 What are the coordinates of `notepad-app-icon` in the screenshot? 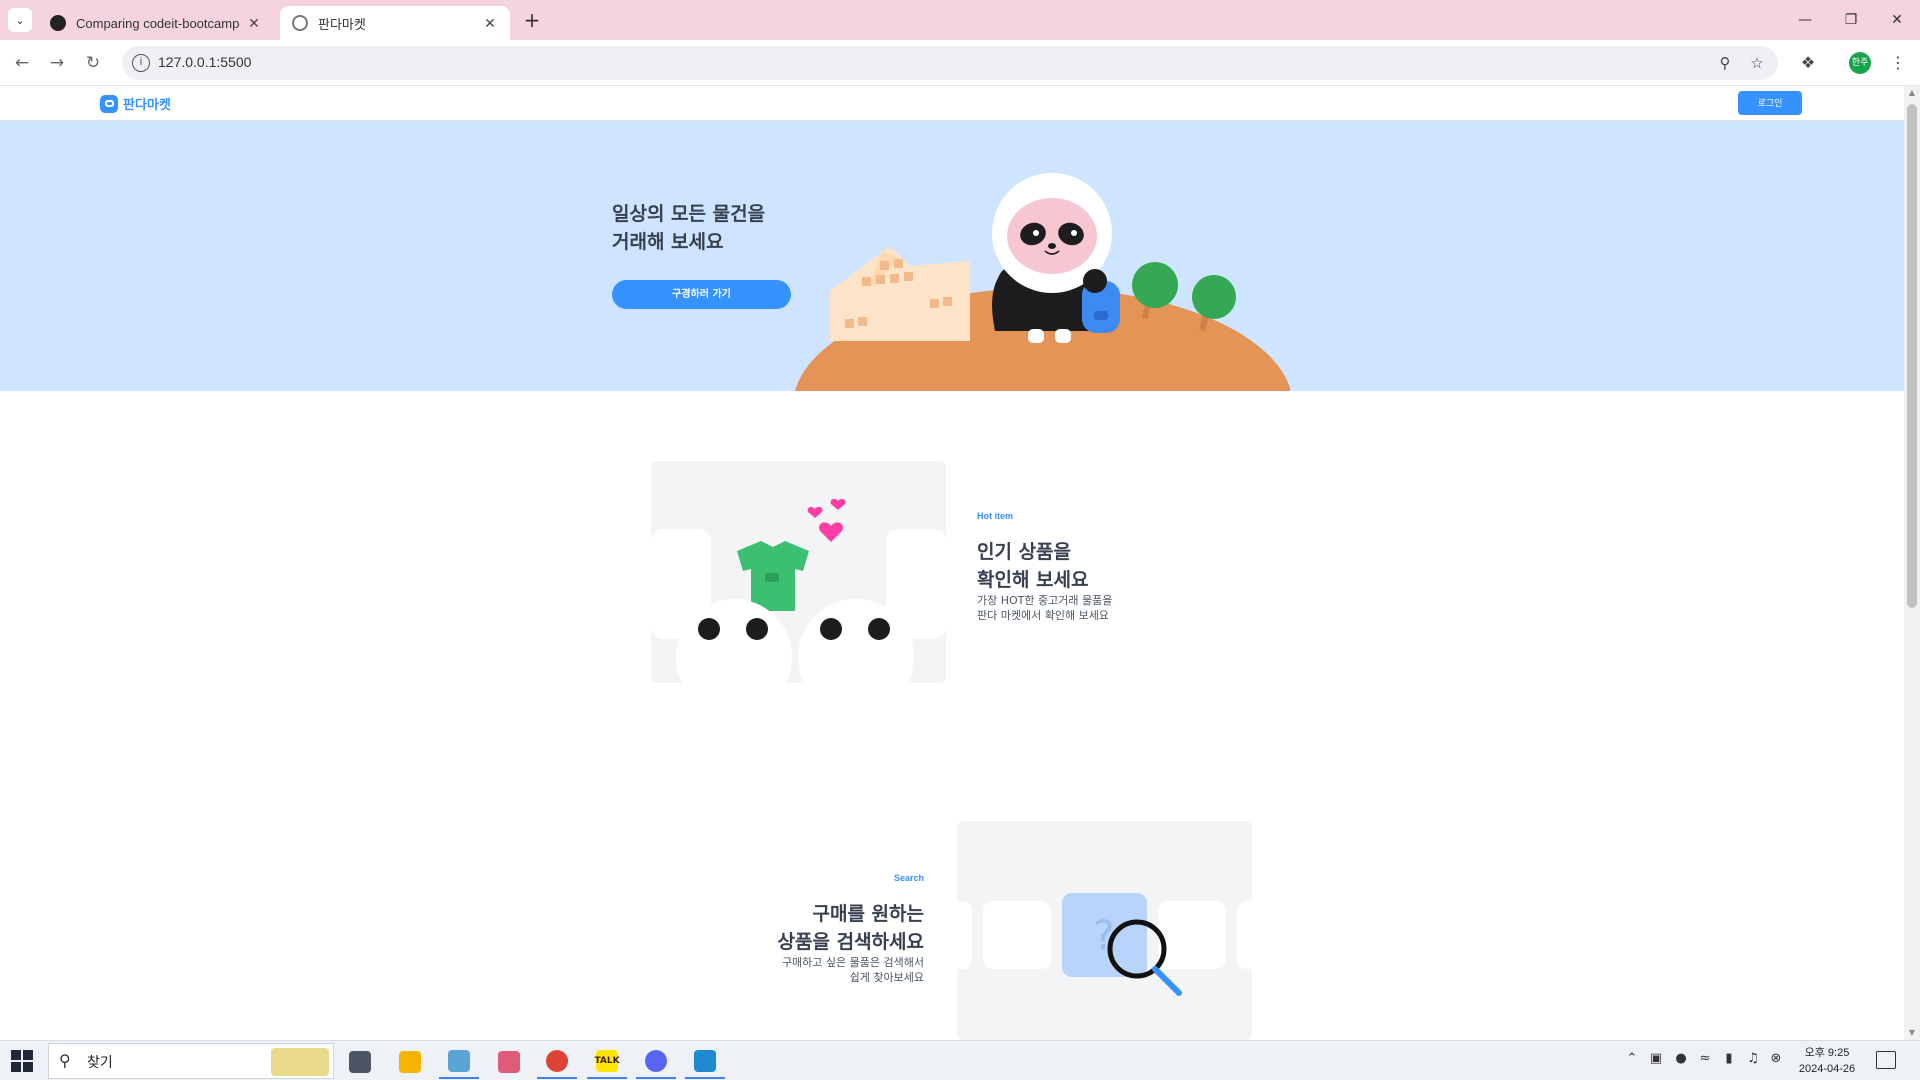 It's located at (459, 1062).